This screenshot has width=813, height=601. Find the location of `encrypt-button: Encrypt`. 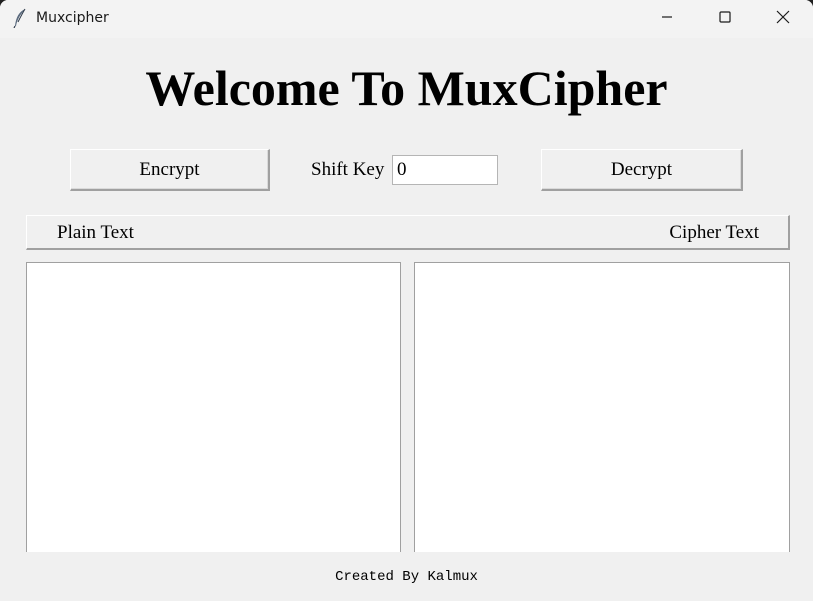

encrypt-button: Encrypt is located at coordinates (170, 170).